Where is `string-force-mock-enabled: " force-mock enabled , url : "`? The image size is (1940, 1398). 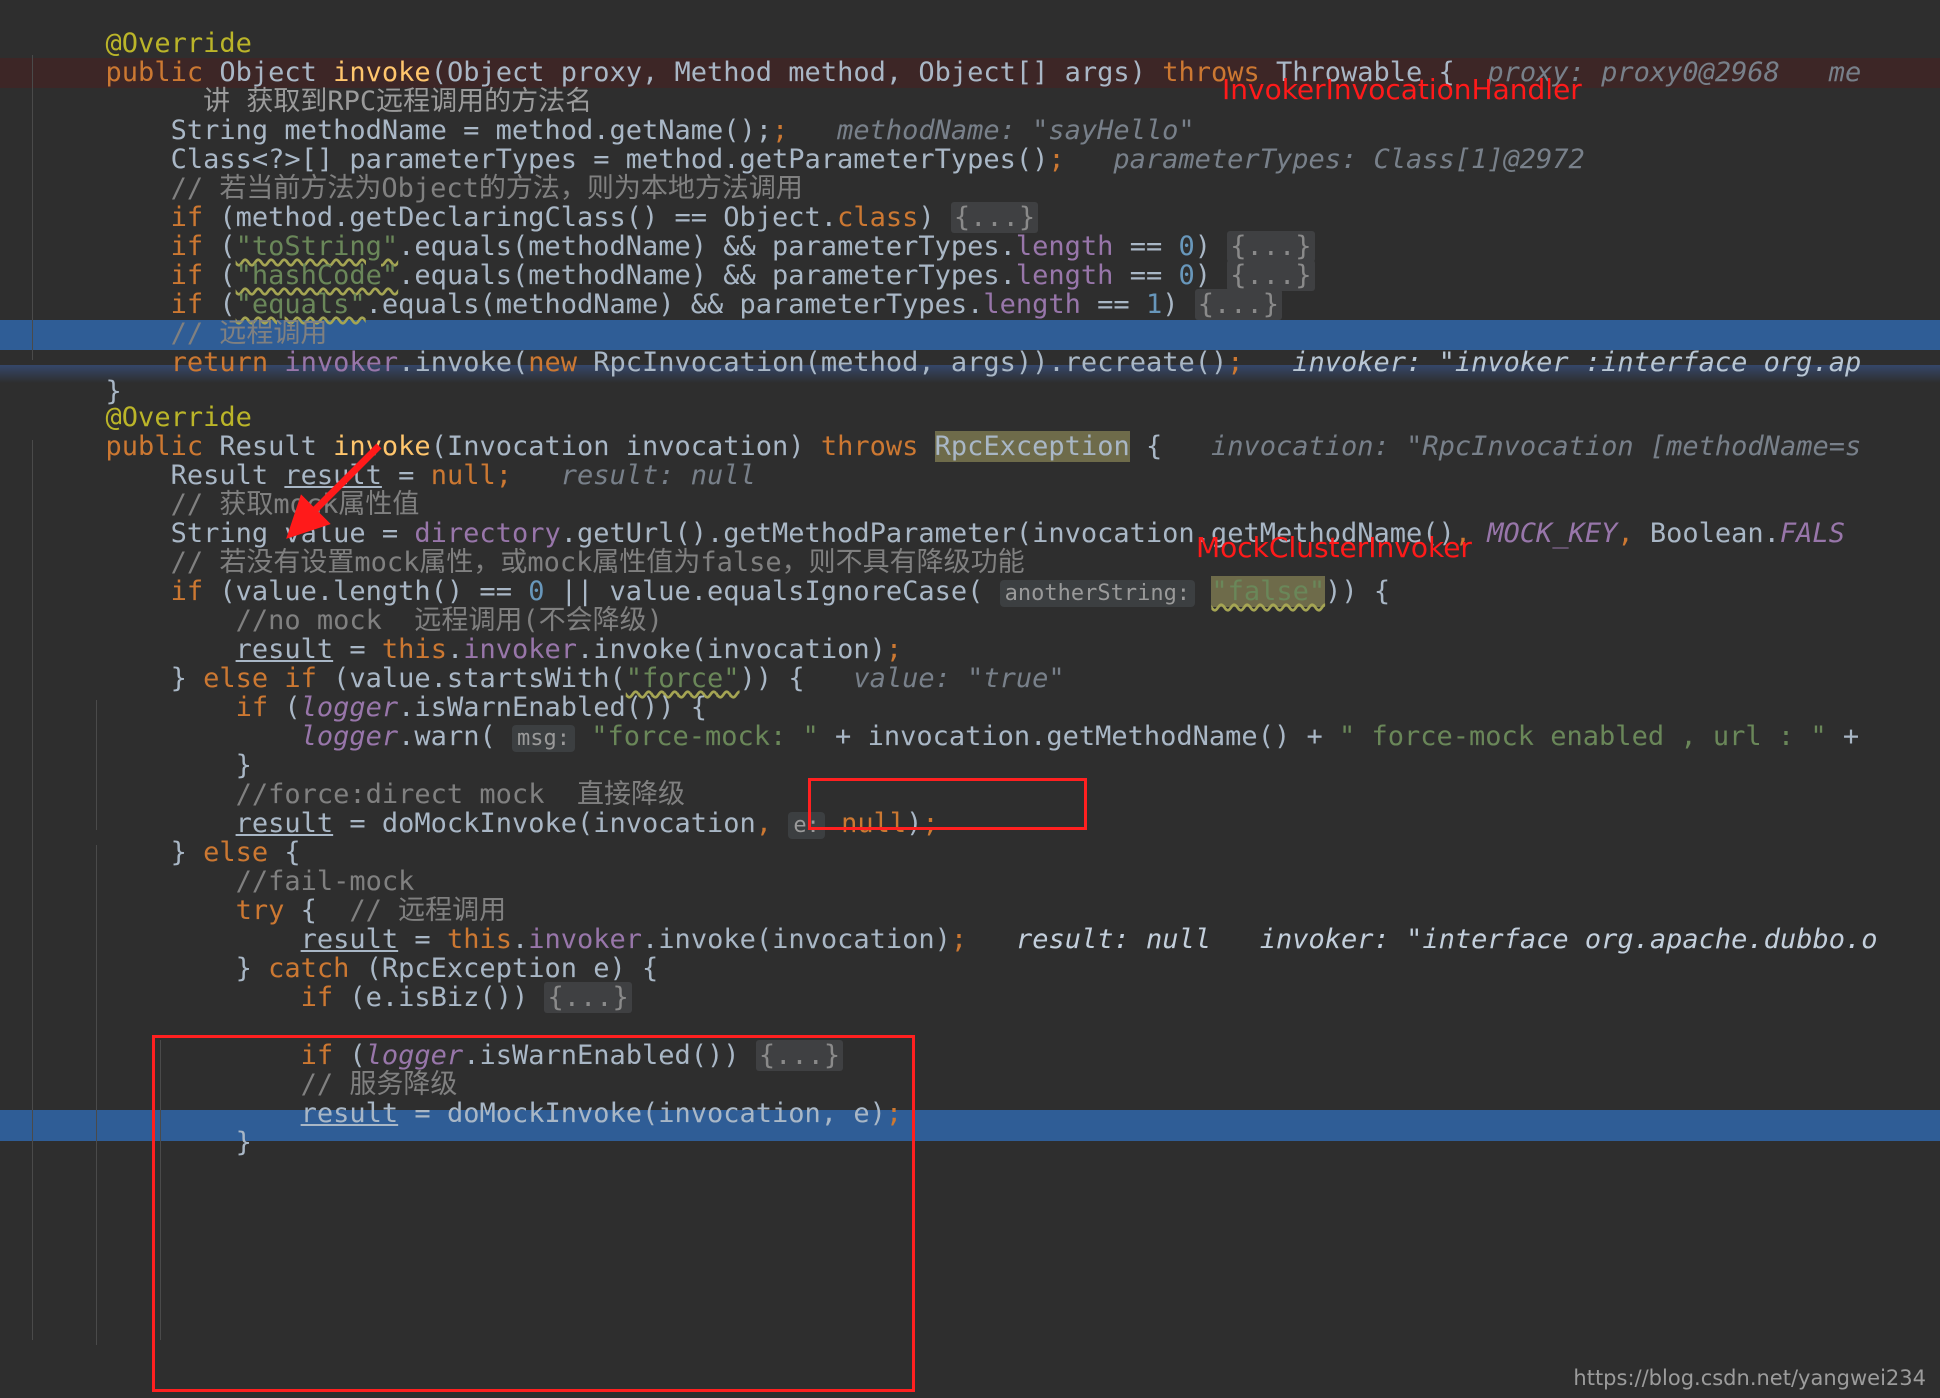 string-force-mock-enabled: " force-mock enabled , url : " is located at coordinates (1582, 737).